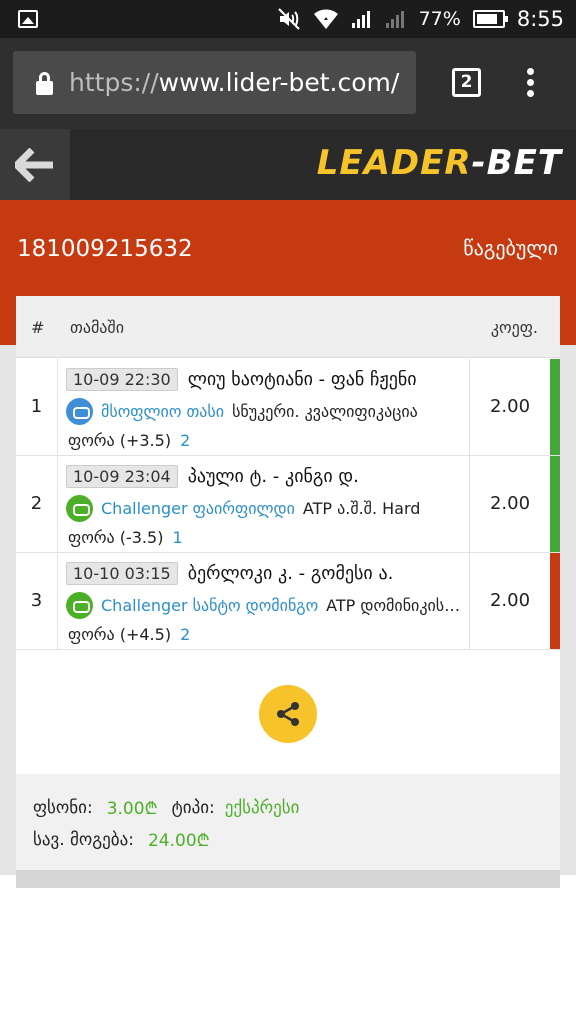 The height and width of the screenshot is (1024, 576). What do you see at coordinates (209, 605) in the screenshot?
I see `league-link: Challenger სანტო დომინგო` at bounding box center [209, 605].